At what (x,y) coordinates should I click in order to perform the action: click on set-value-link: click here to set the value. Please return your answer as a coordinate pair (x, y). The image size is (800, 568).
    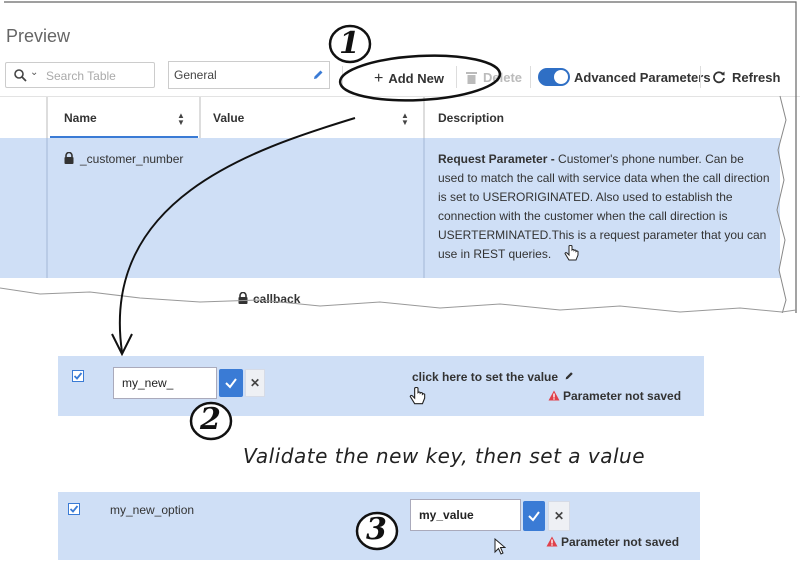
    Looking at the image, I should click on (493, 377).